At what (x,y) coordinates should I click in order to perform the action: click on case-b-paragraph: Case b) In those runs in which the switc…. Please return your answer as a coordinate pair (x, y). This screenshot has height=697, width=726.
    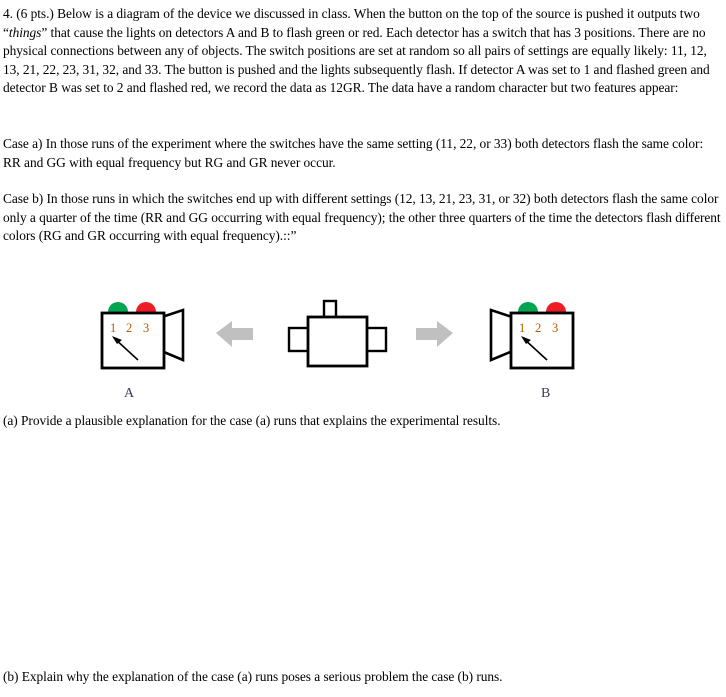
    Looking at the image, I should click on (362, 217).